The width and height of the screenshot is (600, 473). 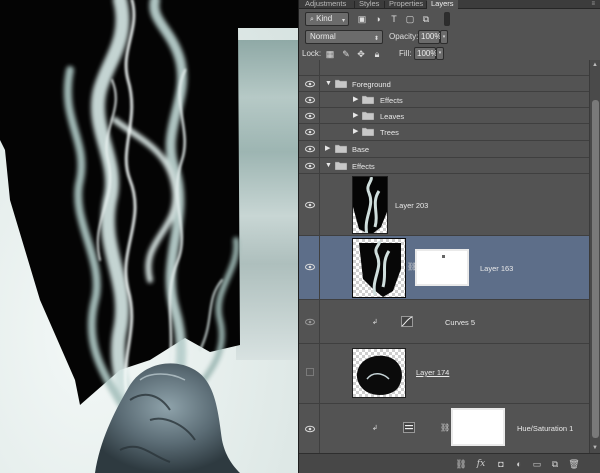 What do you see at coordinates (378, 19) in the screenshot?
I see `adjustment-filter-icon: ◑` at bounding box center [378, 19].